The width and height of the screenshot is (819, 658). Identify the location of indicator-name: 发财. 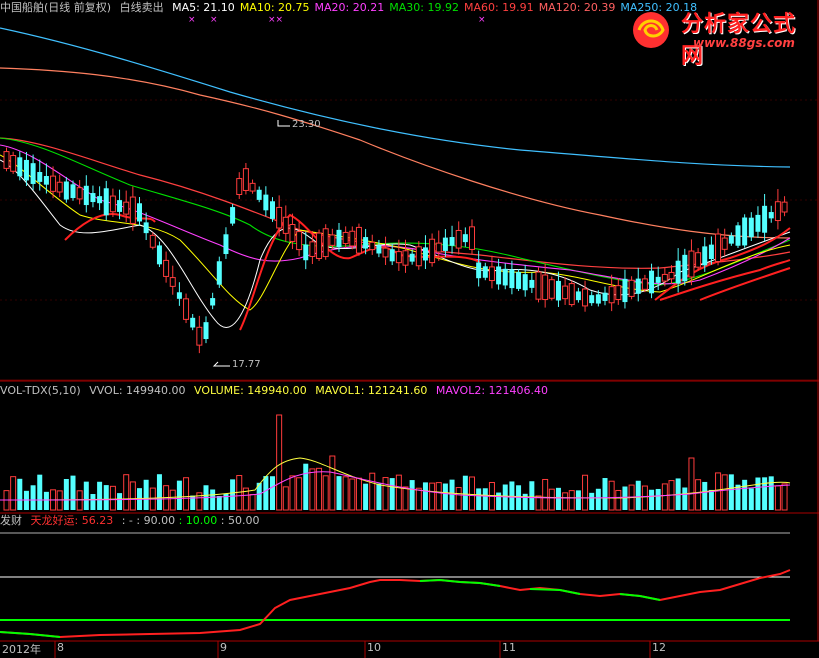
(11, 520).